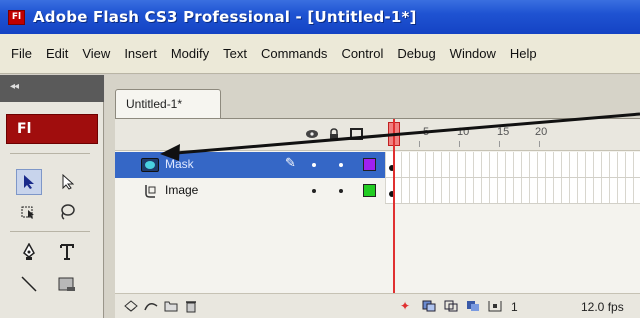  I want to click on text-tool-icon, so click(67, 252).